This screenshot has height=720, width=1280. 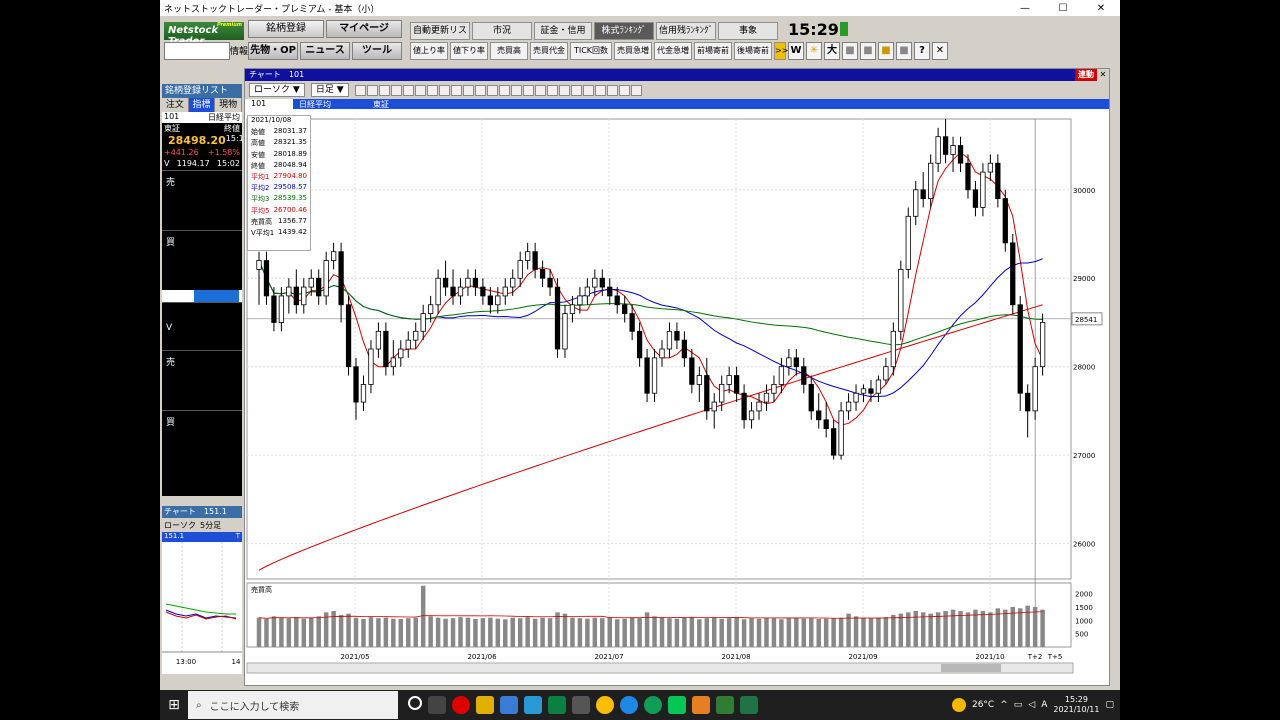 What do you see at coordinates (377, 51) in the screenshot?
I see `tools-button: ツール` at bounding box center [377, 51].